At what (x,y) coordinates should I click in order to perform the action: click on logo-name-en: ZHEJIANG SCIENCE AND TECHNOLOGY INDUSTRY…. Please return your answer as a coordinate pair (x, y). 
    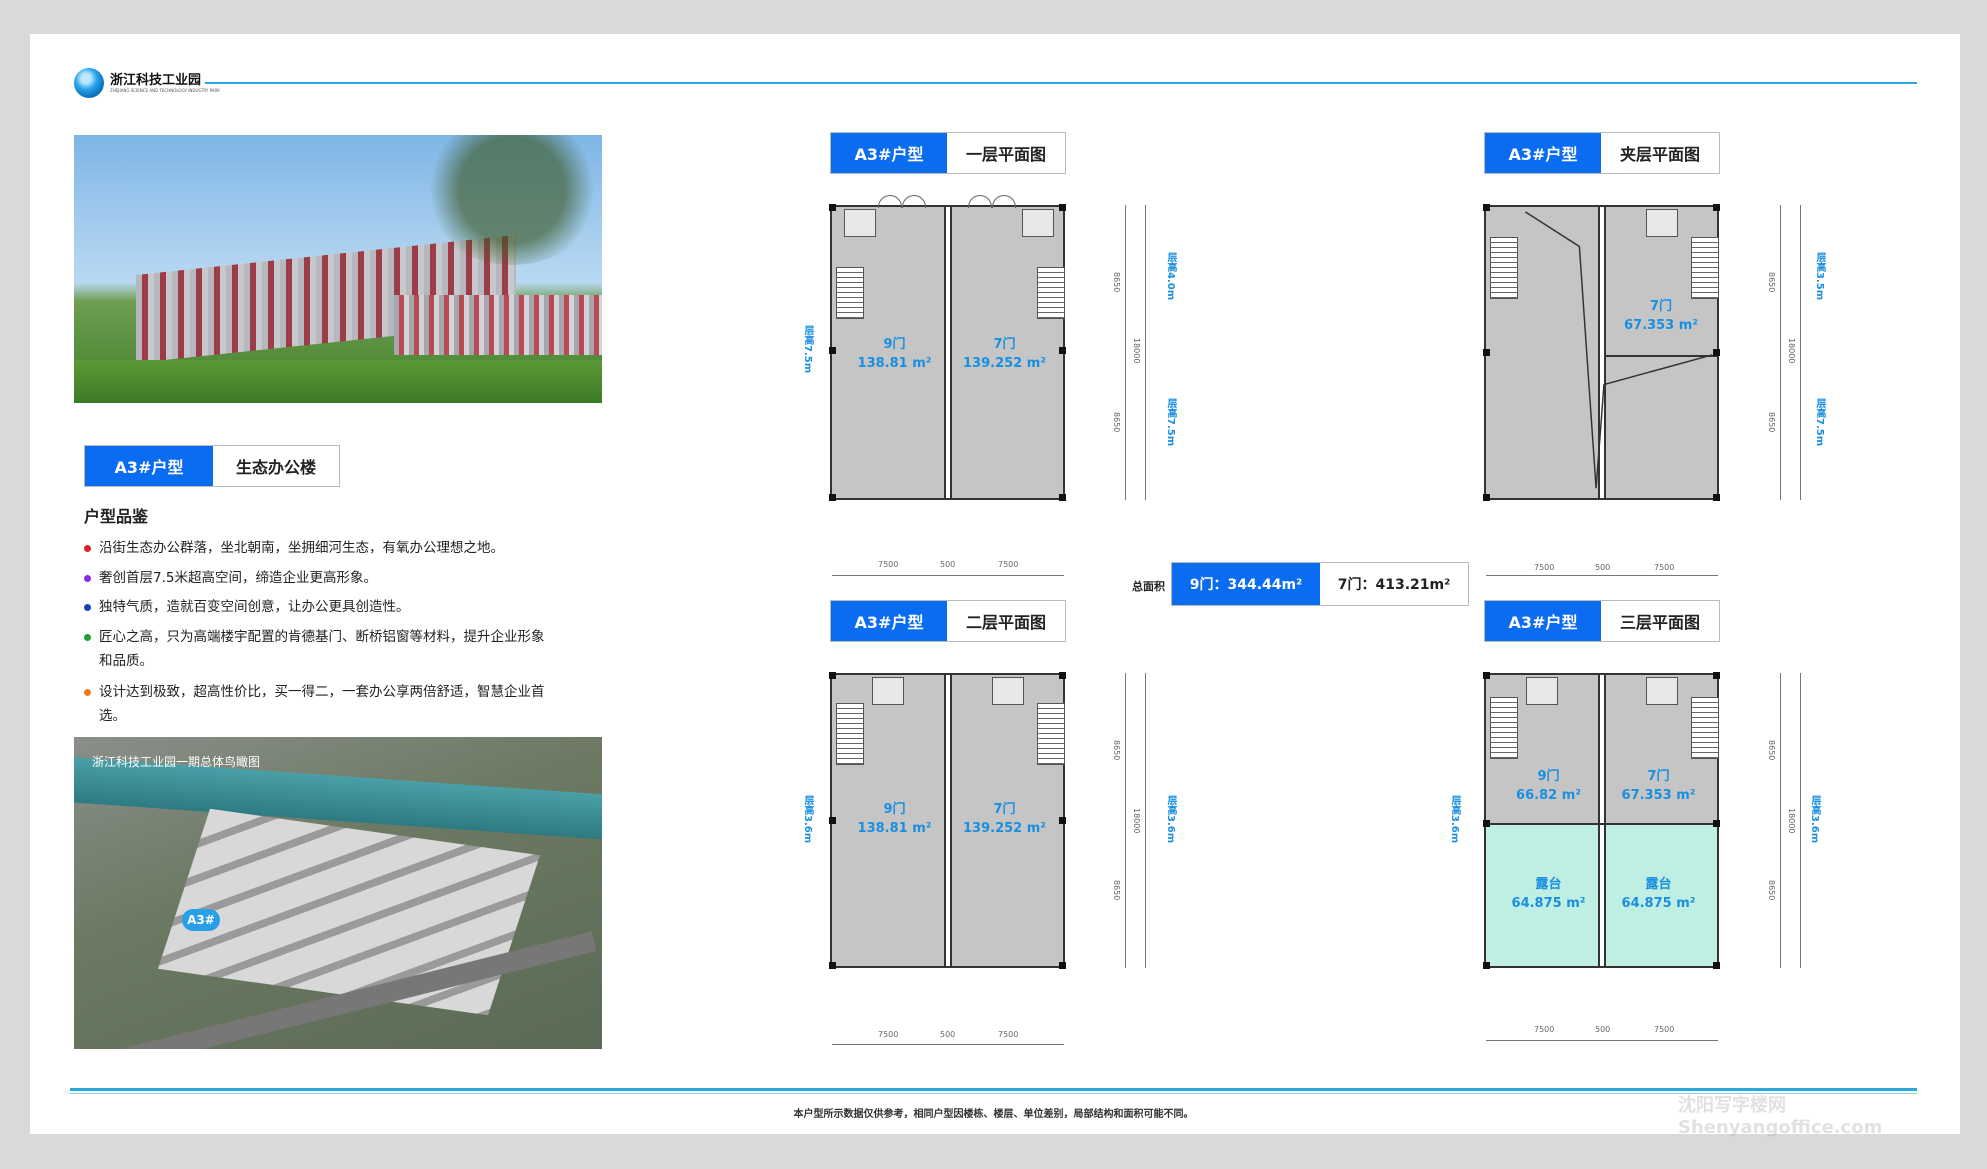
    Looking at the image, I should click on (165, 90).